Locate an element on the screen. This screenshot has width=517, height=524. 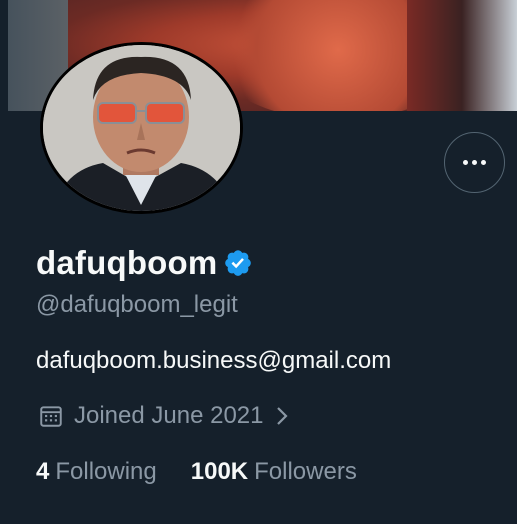
follow-stats: 4 Following 100K Followers is located at coordinates (196, 472).